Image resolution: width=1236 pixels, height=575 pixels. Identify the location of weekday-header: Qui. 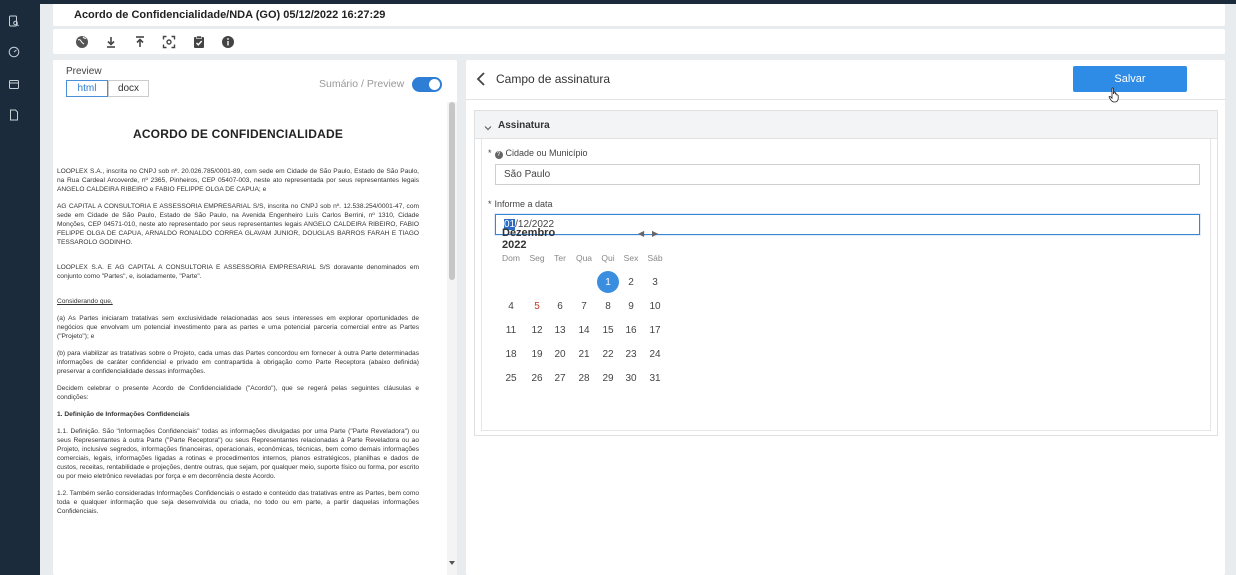
(608, 258).